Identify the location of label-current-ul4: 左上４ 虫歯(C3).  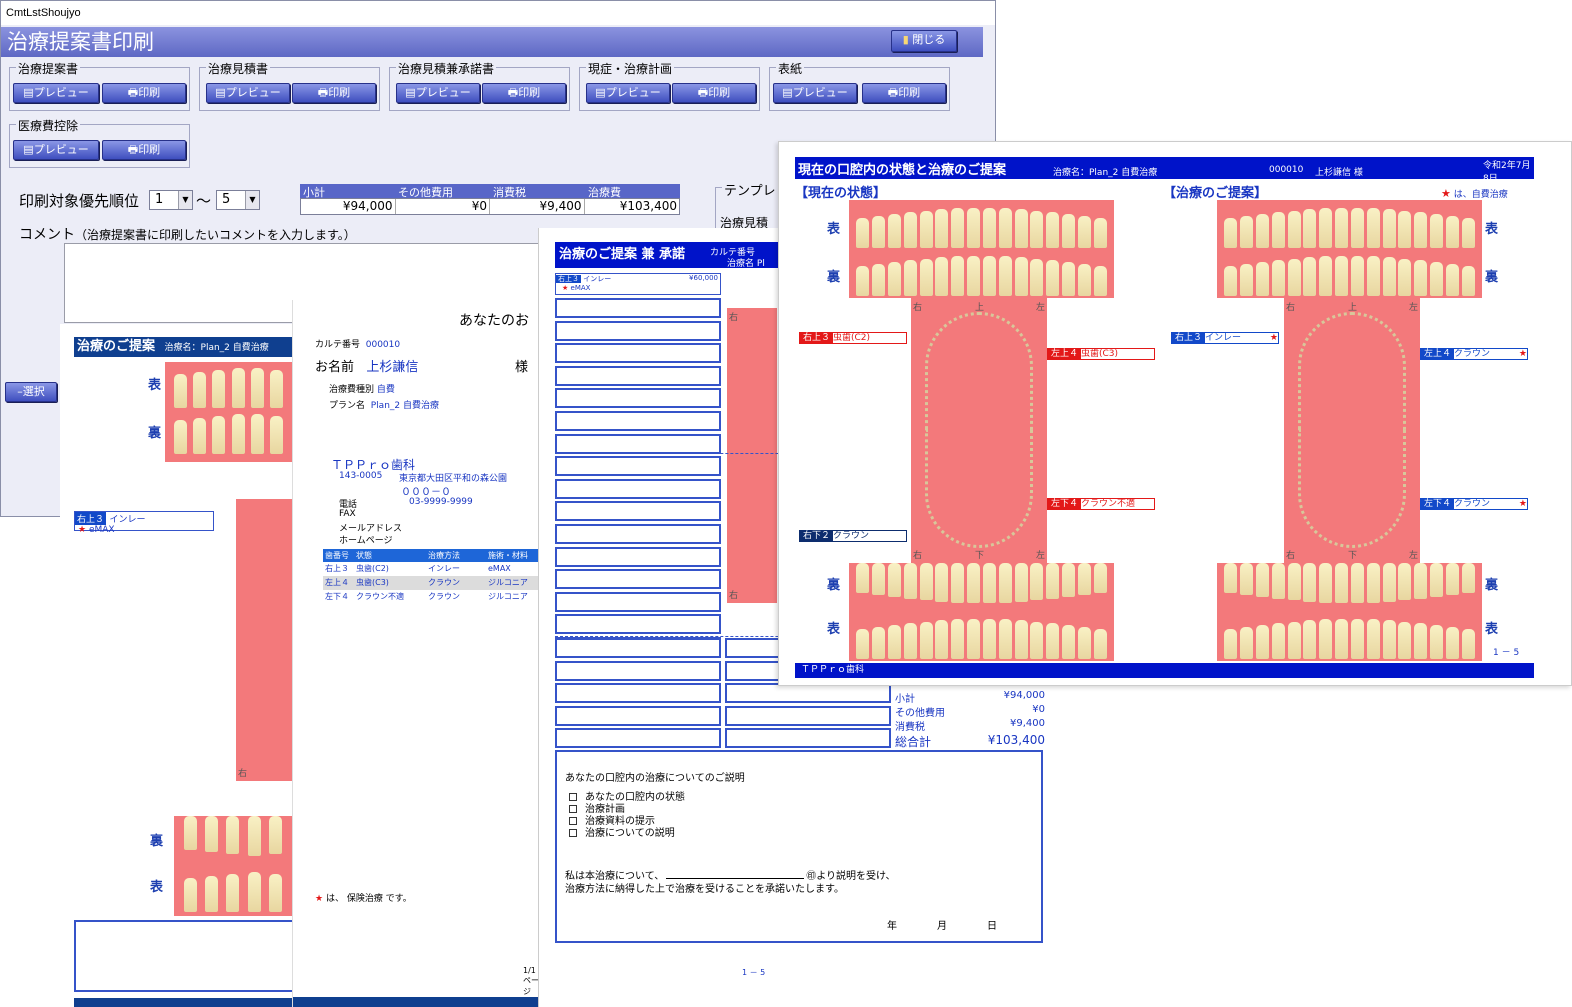
(1101, 354).